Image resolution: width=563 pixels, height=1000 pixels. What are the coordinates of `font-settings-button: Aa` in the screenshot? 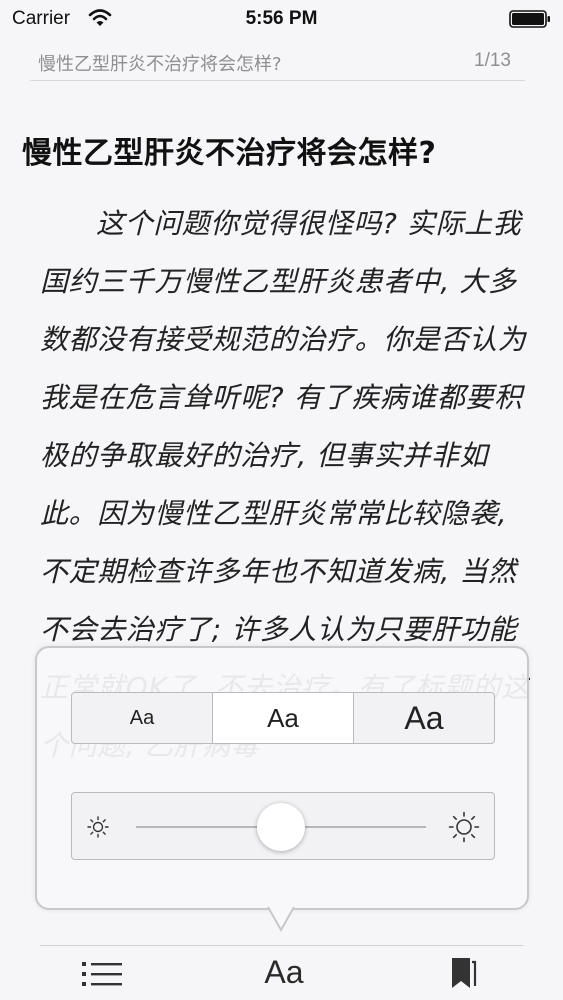 It's located at (284, 972).